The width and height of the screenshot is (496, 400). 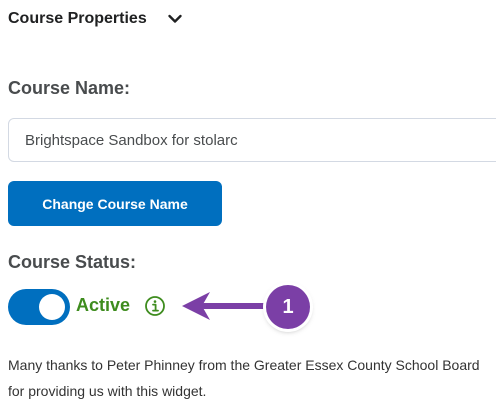 I want to click on course-name-input, so click(x=252, y=140).